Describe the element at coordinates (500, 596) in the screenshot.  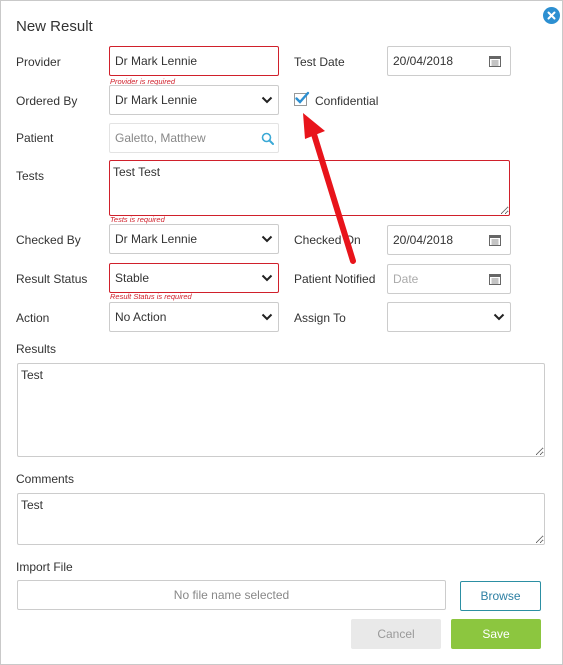
I see `browse-button: Browse` at that location.